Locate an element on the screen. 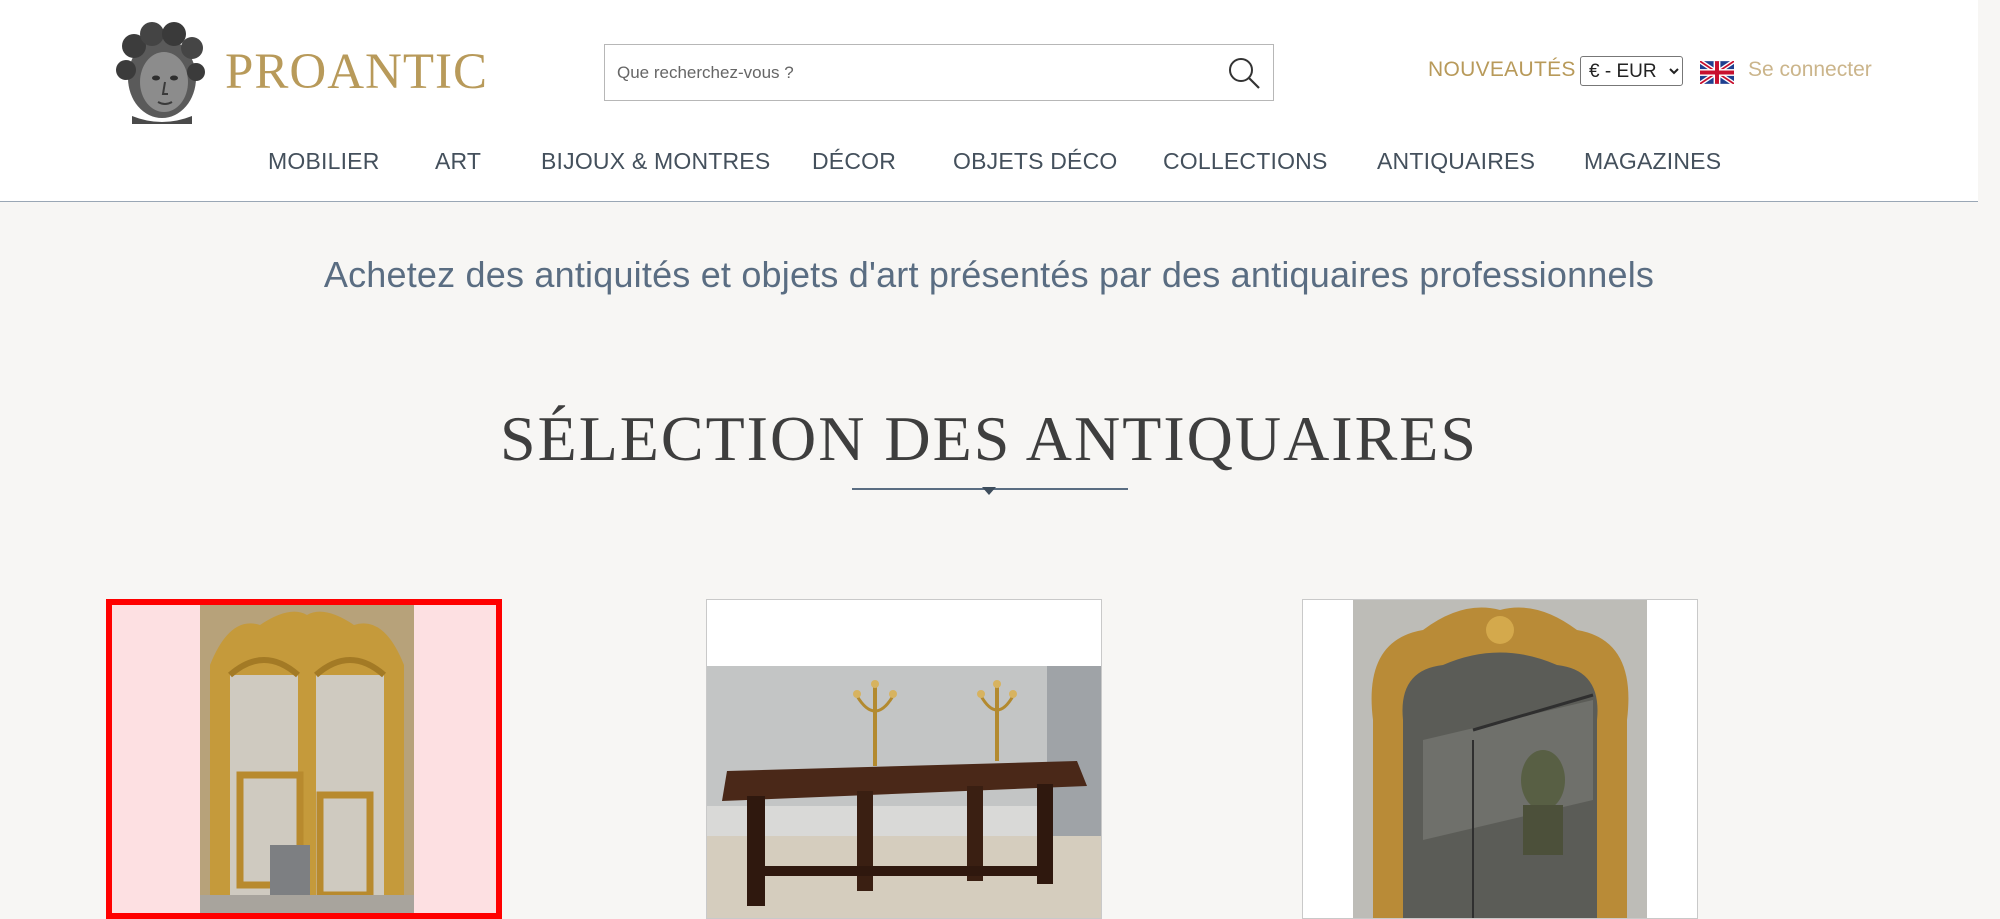  nav-item-bijoux-montres: BIJOUX & MONTRES is located at coordinates (655, 161).